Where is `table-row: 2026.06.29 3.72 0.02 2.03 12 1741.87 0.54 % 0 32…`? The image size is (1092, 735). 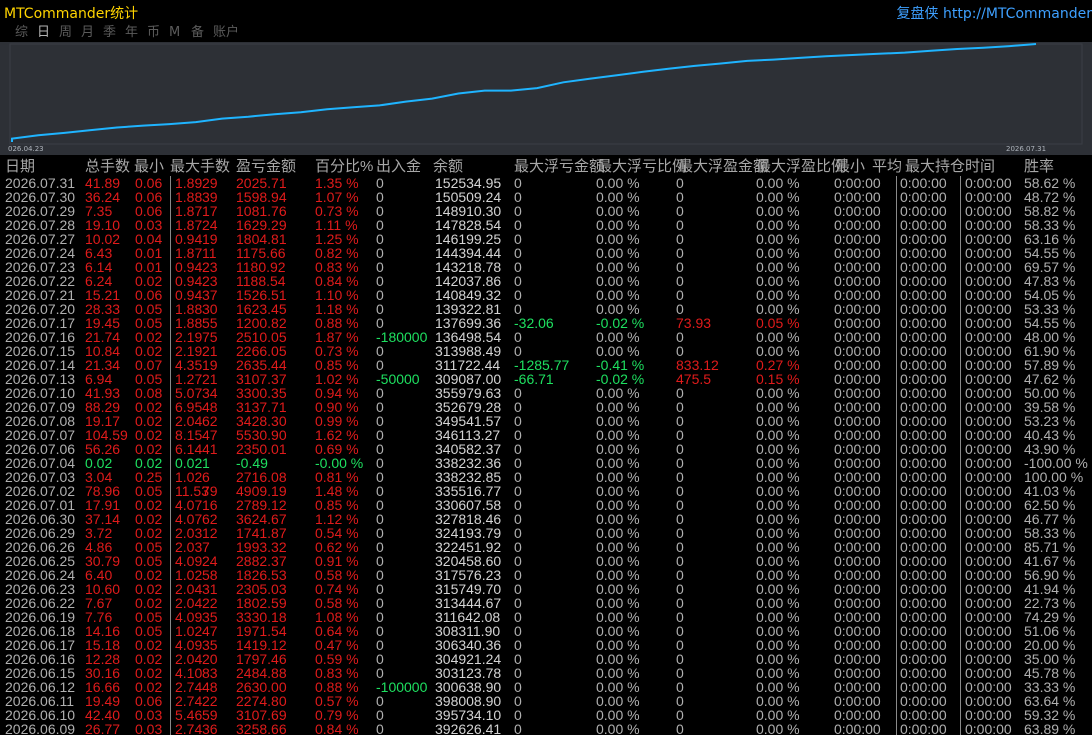
table-row: 2026.06.29 3.72 0.02 2.03 12 1741.87 0.54 % 0 32… is located at coordinates (546, 533).